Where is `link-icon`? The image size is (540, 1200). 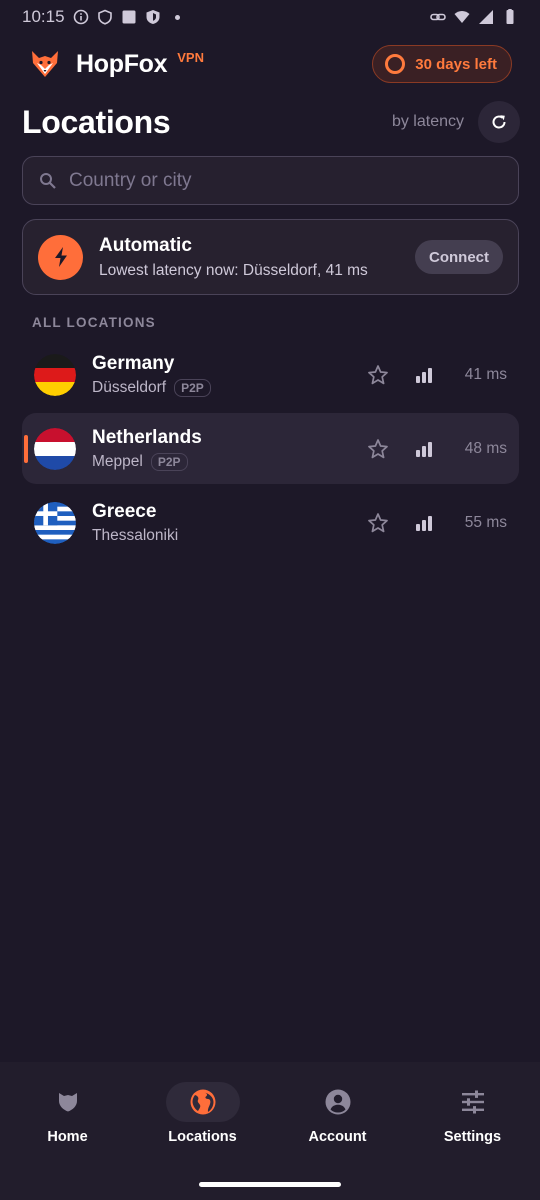
link-icon is located at coordinates (438, 17).